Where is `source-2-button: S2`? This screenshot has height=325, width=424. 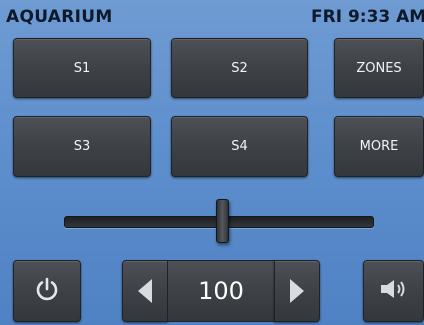 source-2-button: S2 is located at coordinates (239, 68).